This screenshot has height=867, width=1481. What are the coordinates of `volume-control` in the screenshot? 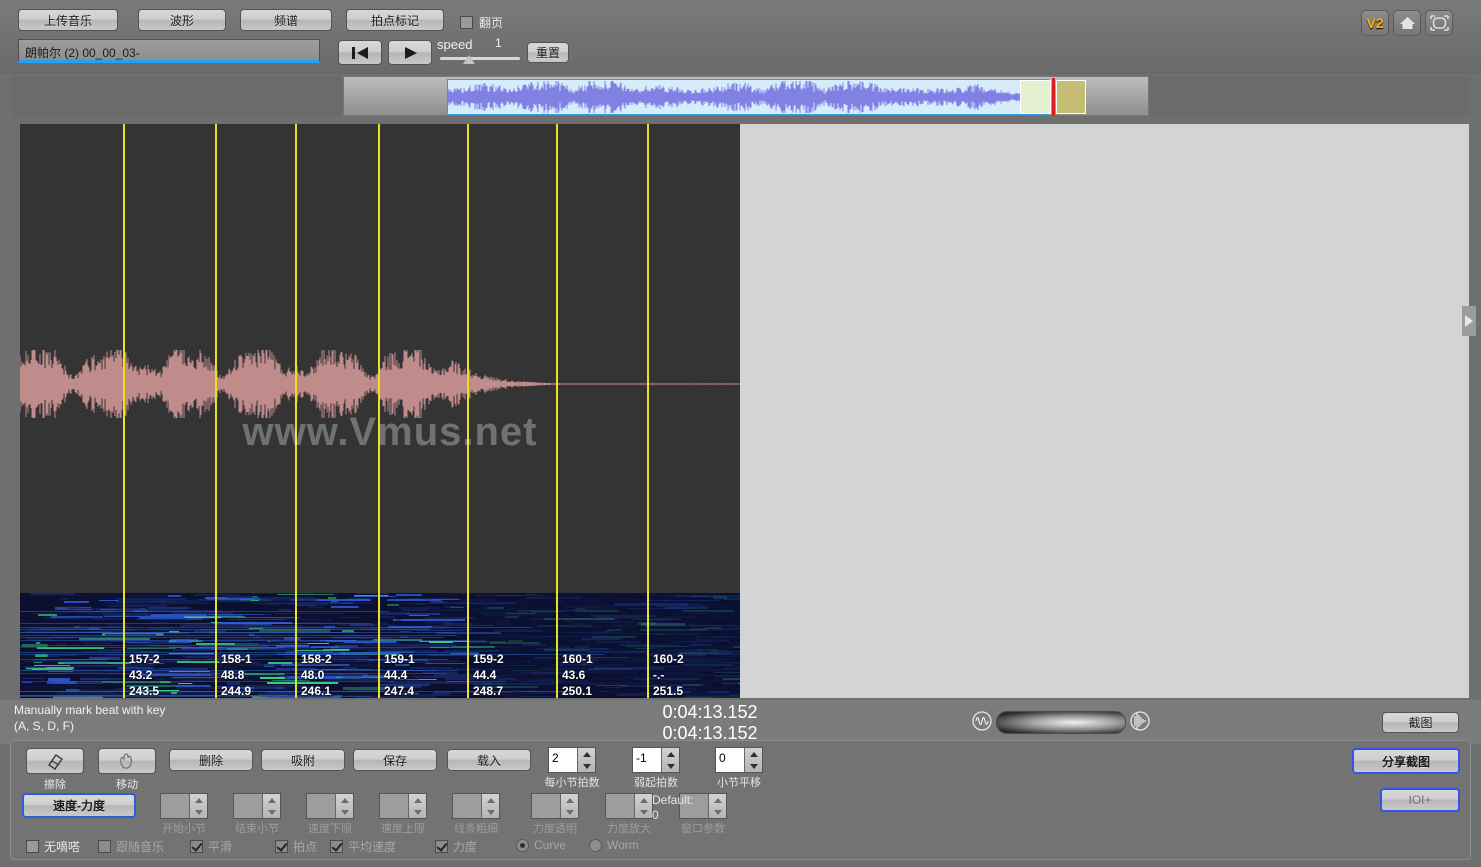 It's located at (1062, 722).